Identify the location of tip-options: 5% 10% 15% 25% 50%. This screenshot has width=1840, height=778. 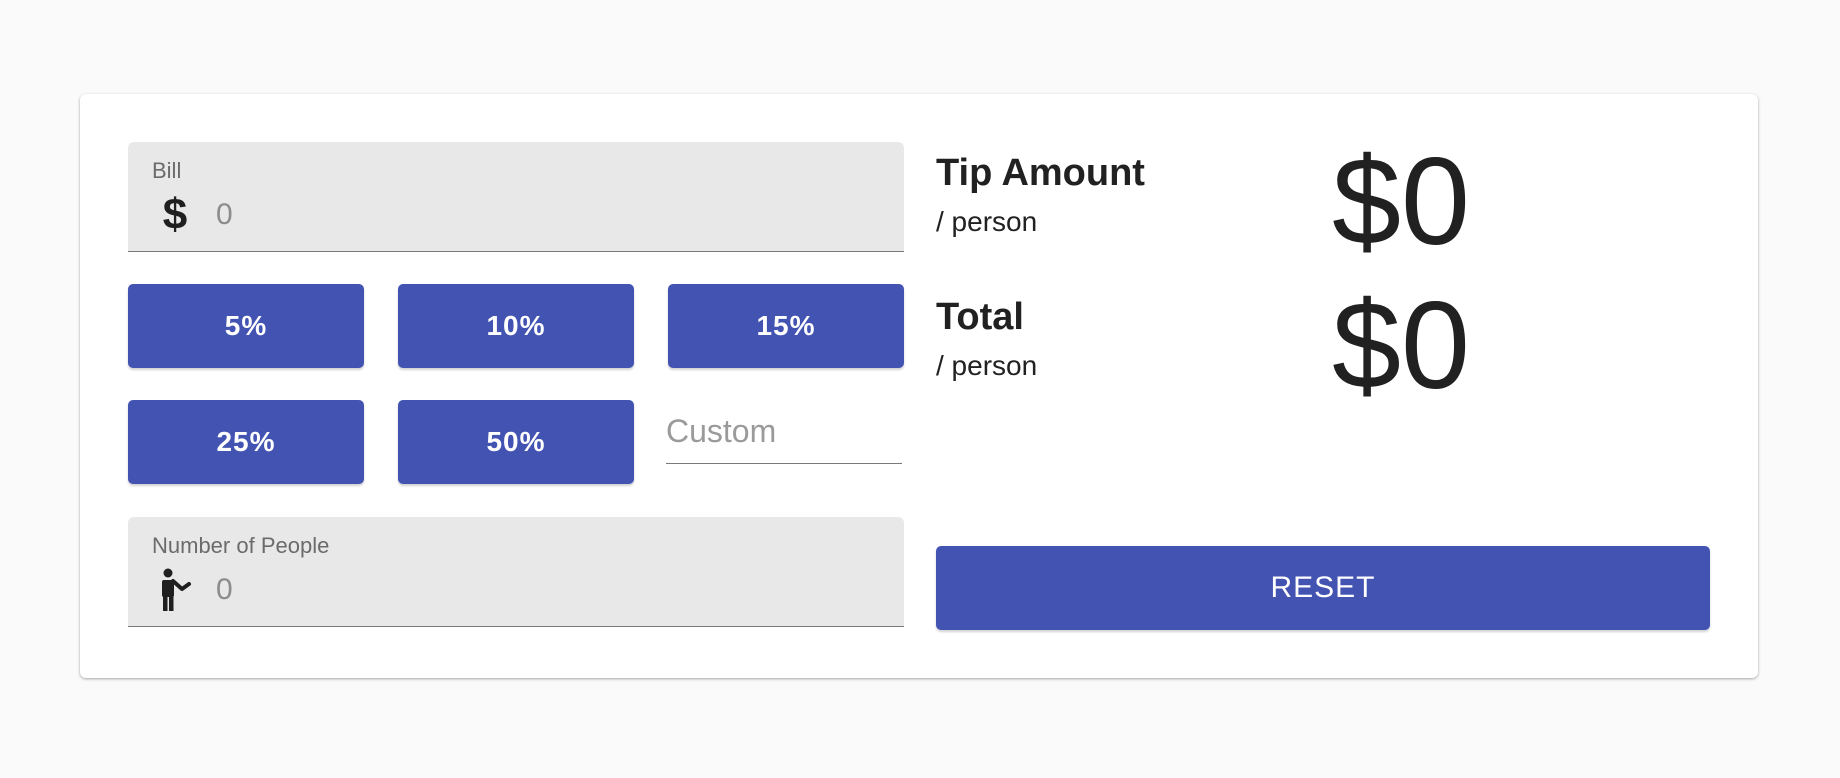
(516, 384).